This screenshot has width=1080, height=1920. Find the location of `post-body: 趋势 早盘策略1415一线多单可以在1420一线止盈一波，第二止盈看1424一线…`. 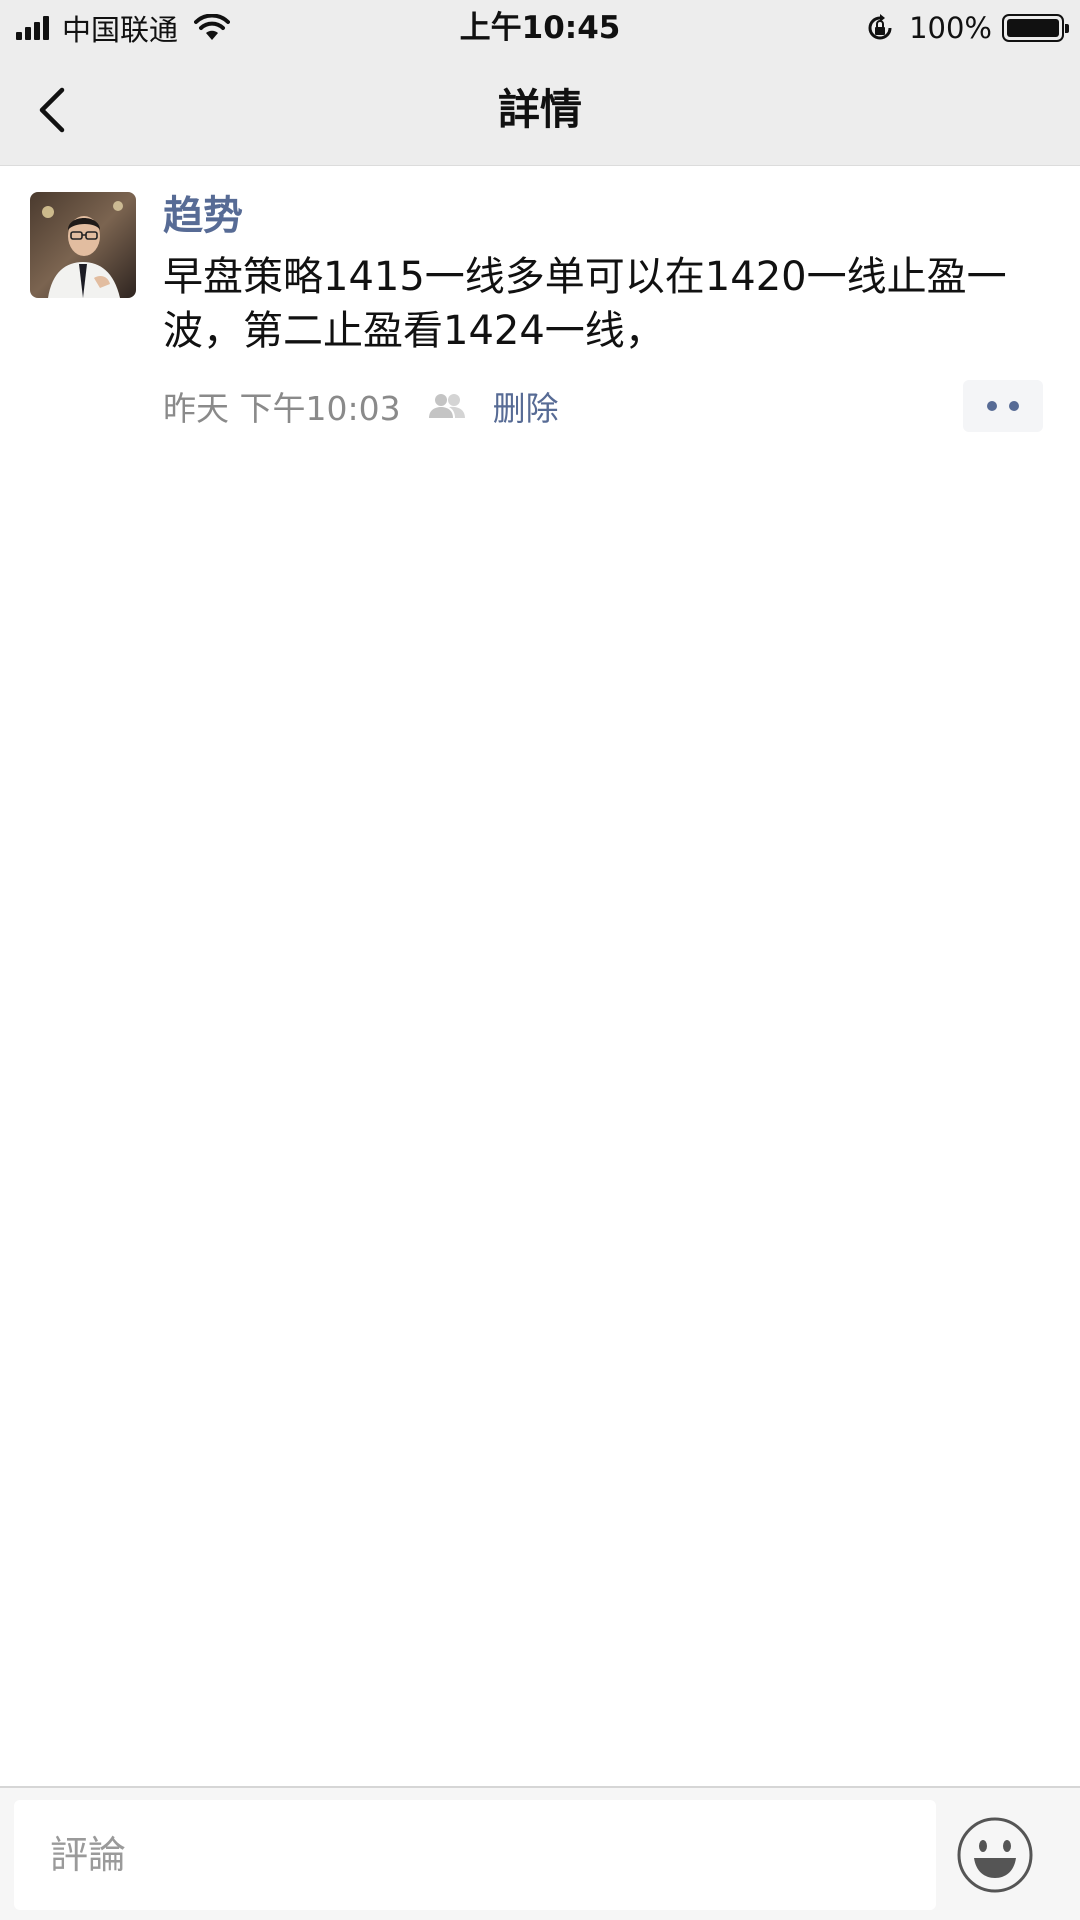

post-body: 趋势 早盘策略1415一线多单可以在1420一线止盈一波，第二止盈看1424一线… is located at coordinates (603, 311).